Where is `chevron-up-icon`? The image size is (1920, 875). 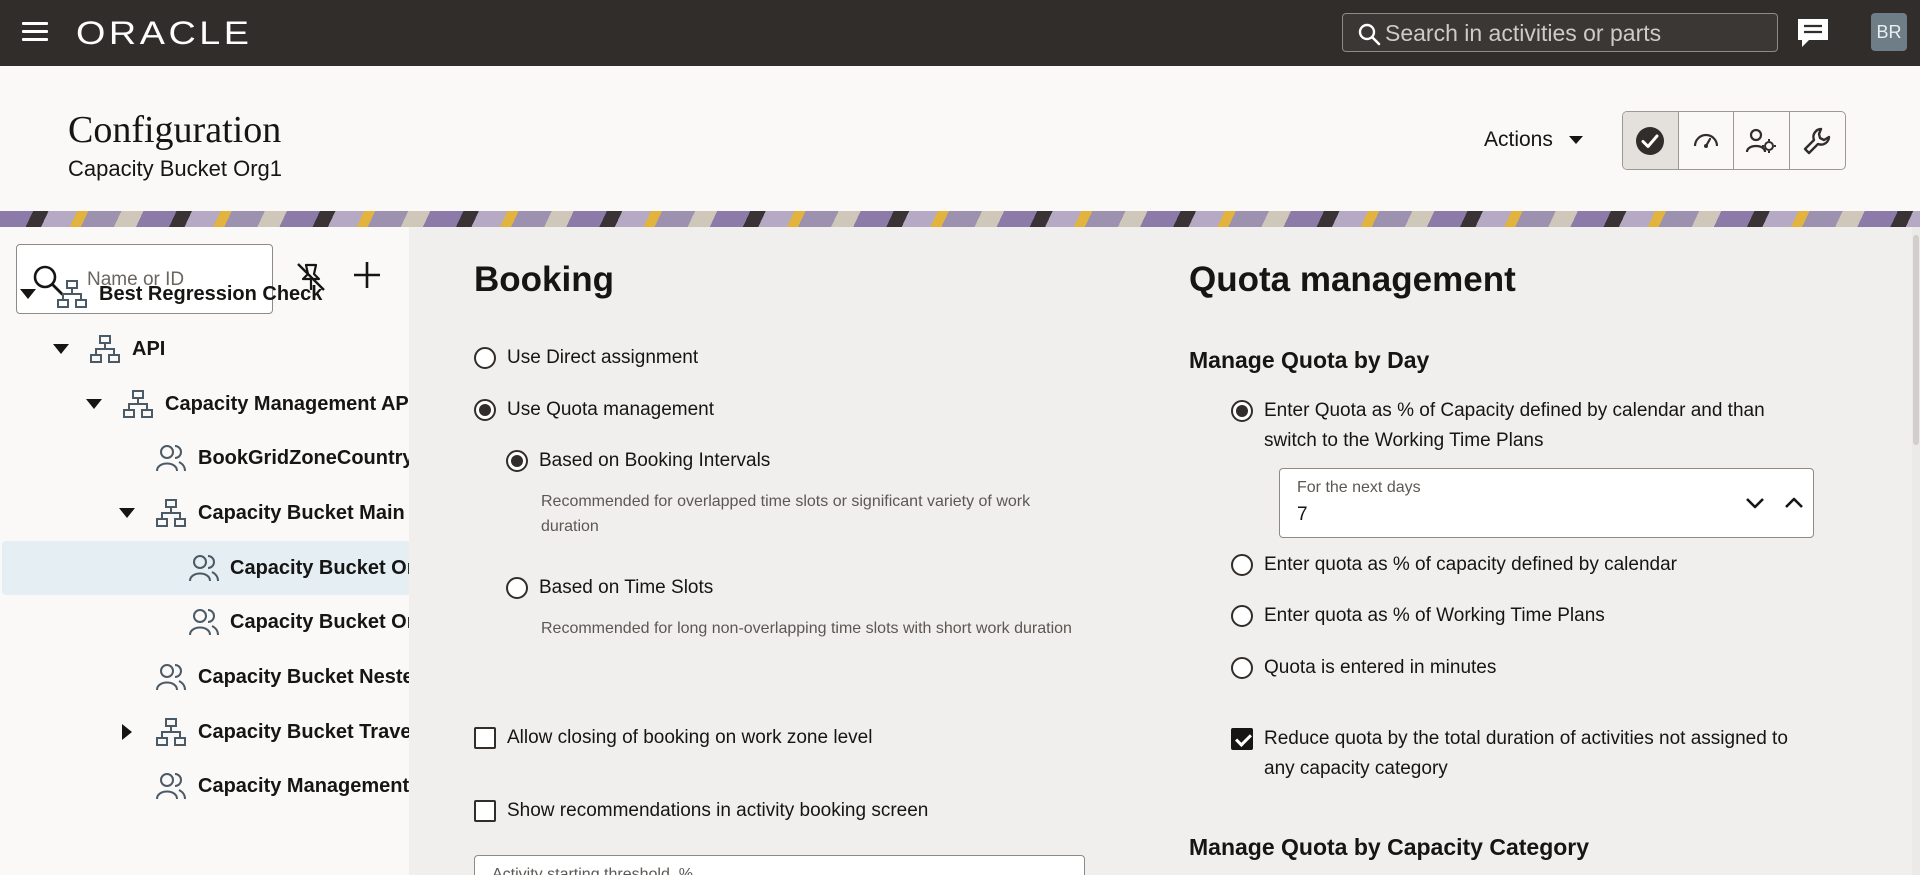 chevron-up-icon is located at coordinates (1794, 505).